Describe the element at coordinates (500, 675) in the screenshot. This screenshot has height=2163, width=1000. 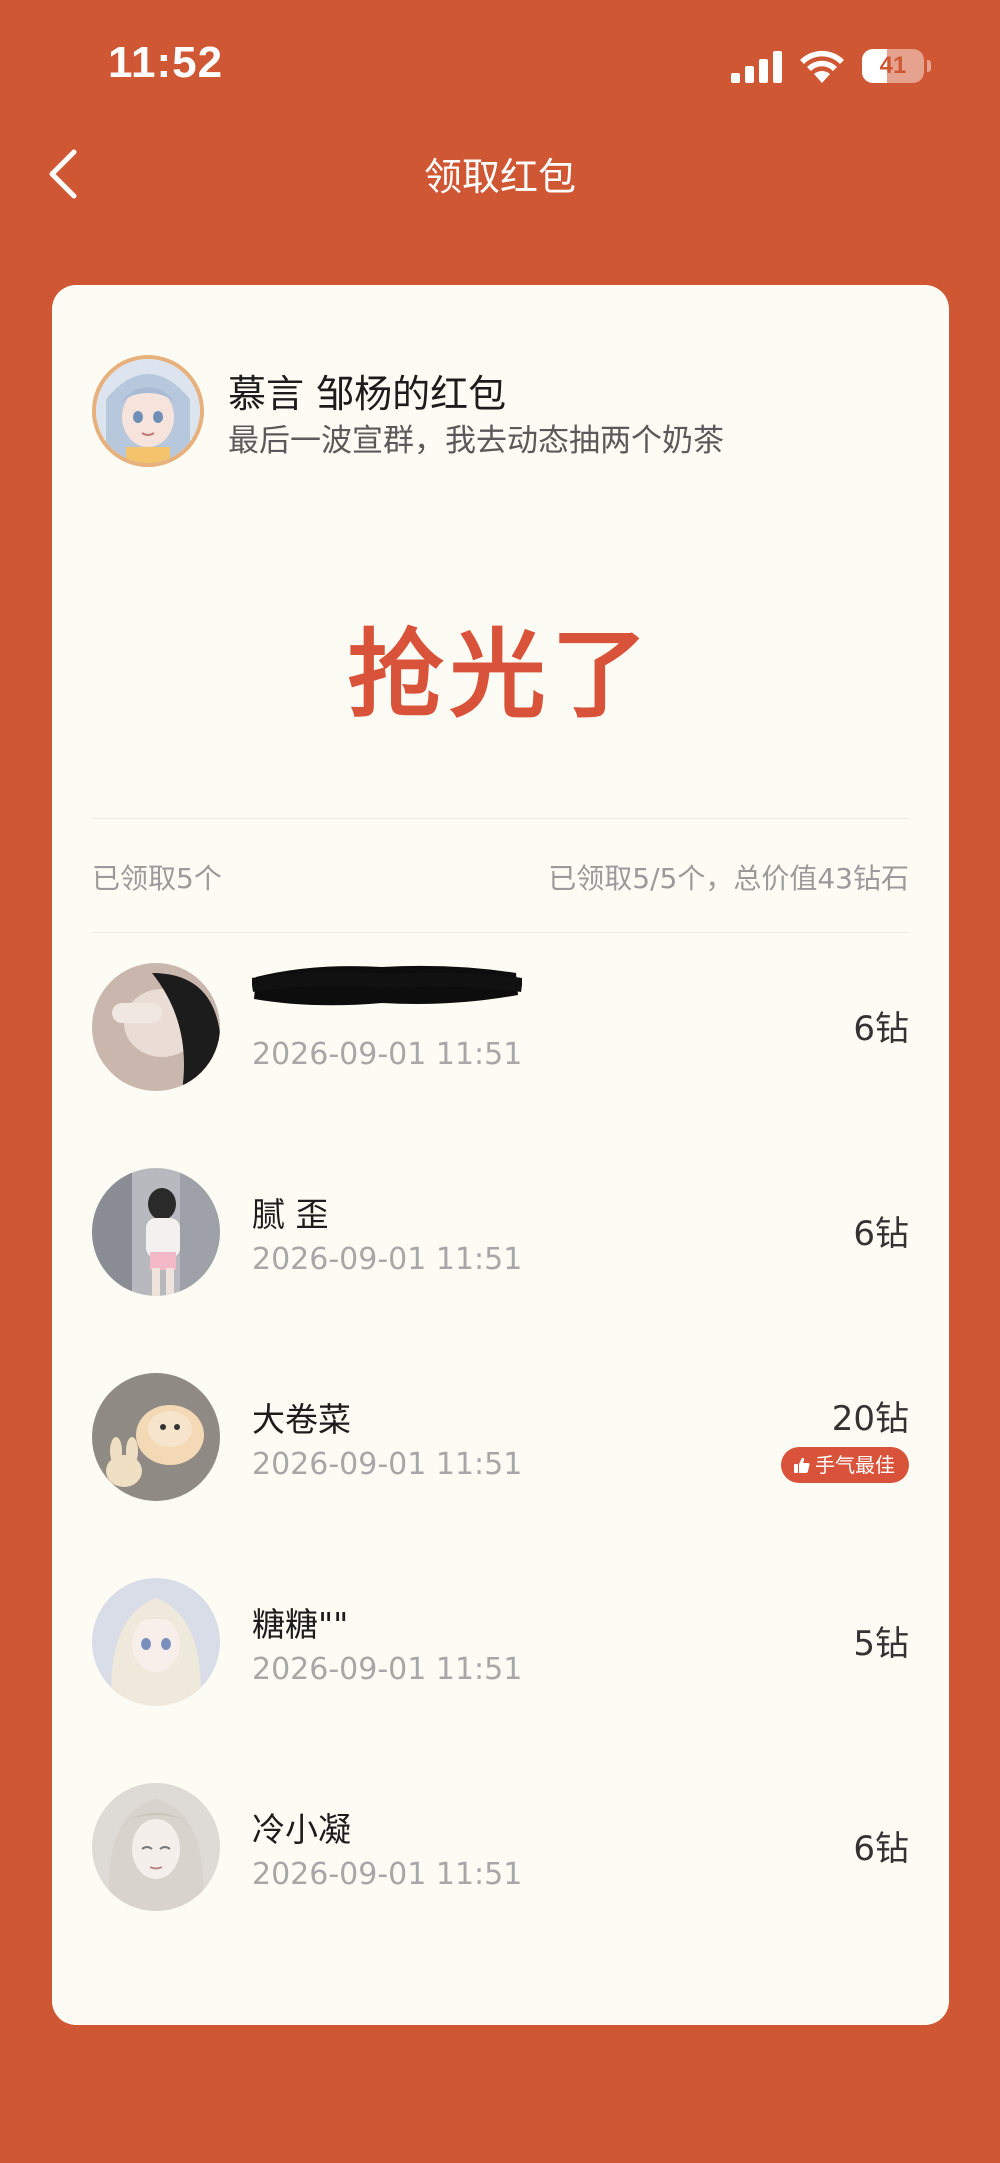
I see `packet-status: 抢光了` at that location.